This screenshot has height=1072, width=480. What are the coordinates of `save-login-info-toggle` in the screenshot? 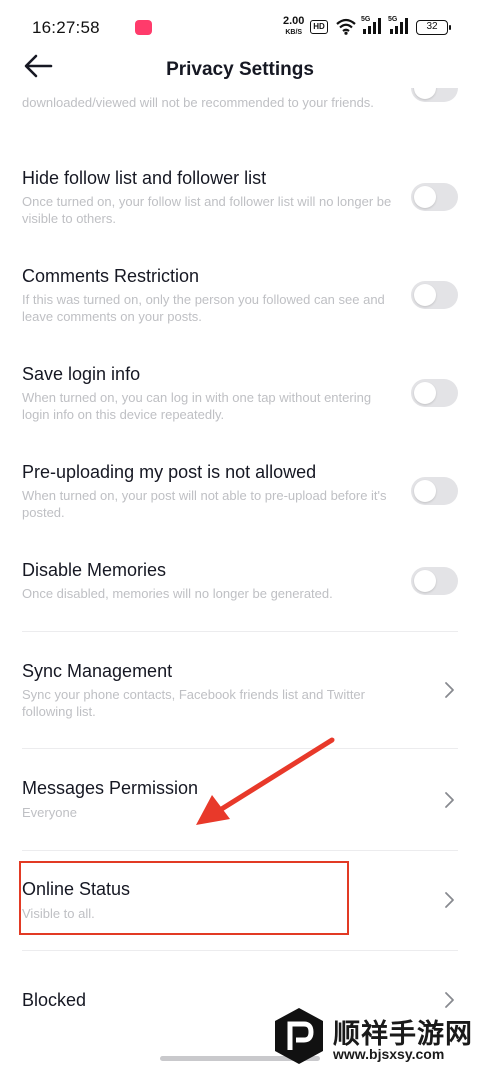 It's located at (434, 393).